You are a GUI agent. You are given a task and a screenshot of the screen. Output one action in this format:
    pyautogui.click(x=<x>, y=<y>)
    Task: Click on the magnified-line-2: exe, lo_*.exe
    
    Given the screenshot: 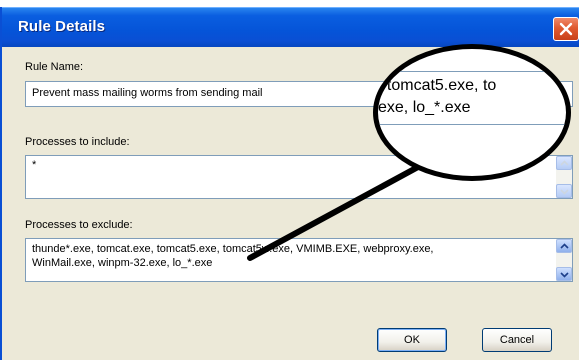 What is the action you would take?
    pyautogui.click(x=424, y=107)
    